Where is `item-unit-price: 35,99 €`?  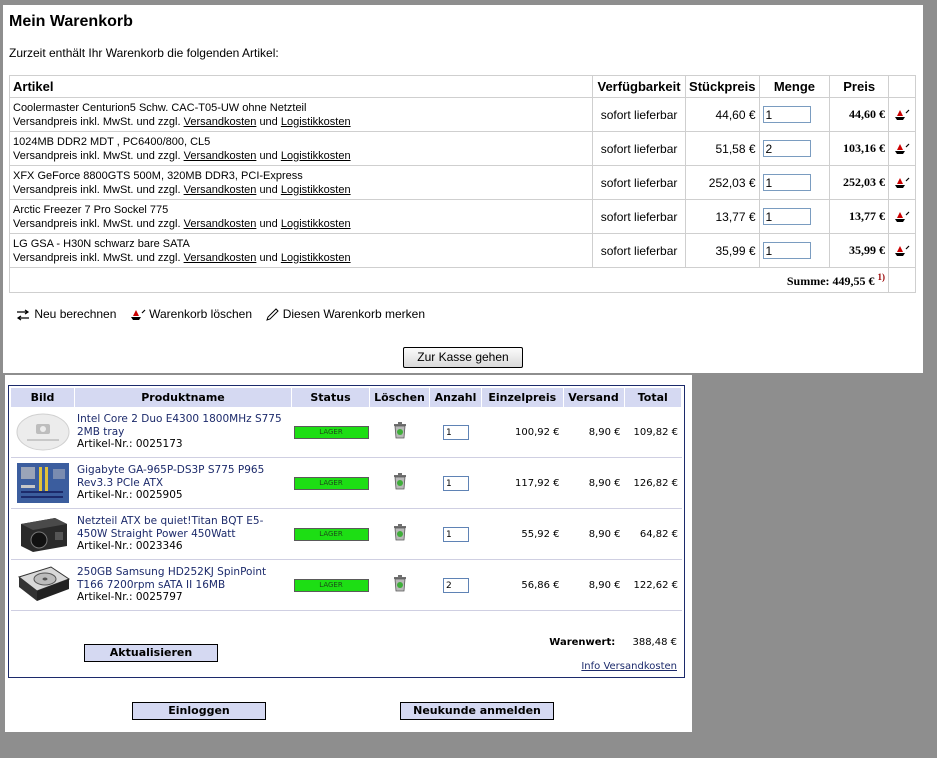 item-unit-price: 35,99 € is located at coordinates (722, 250).